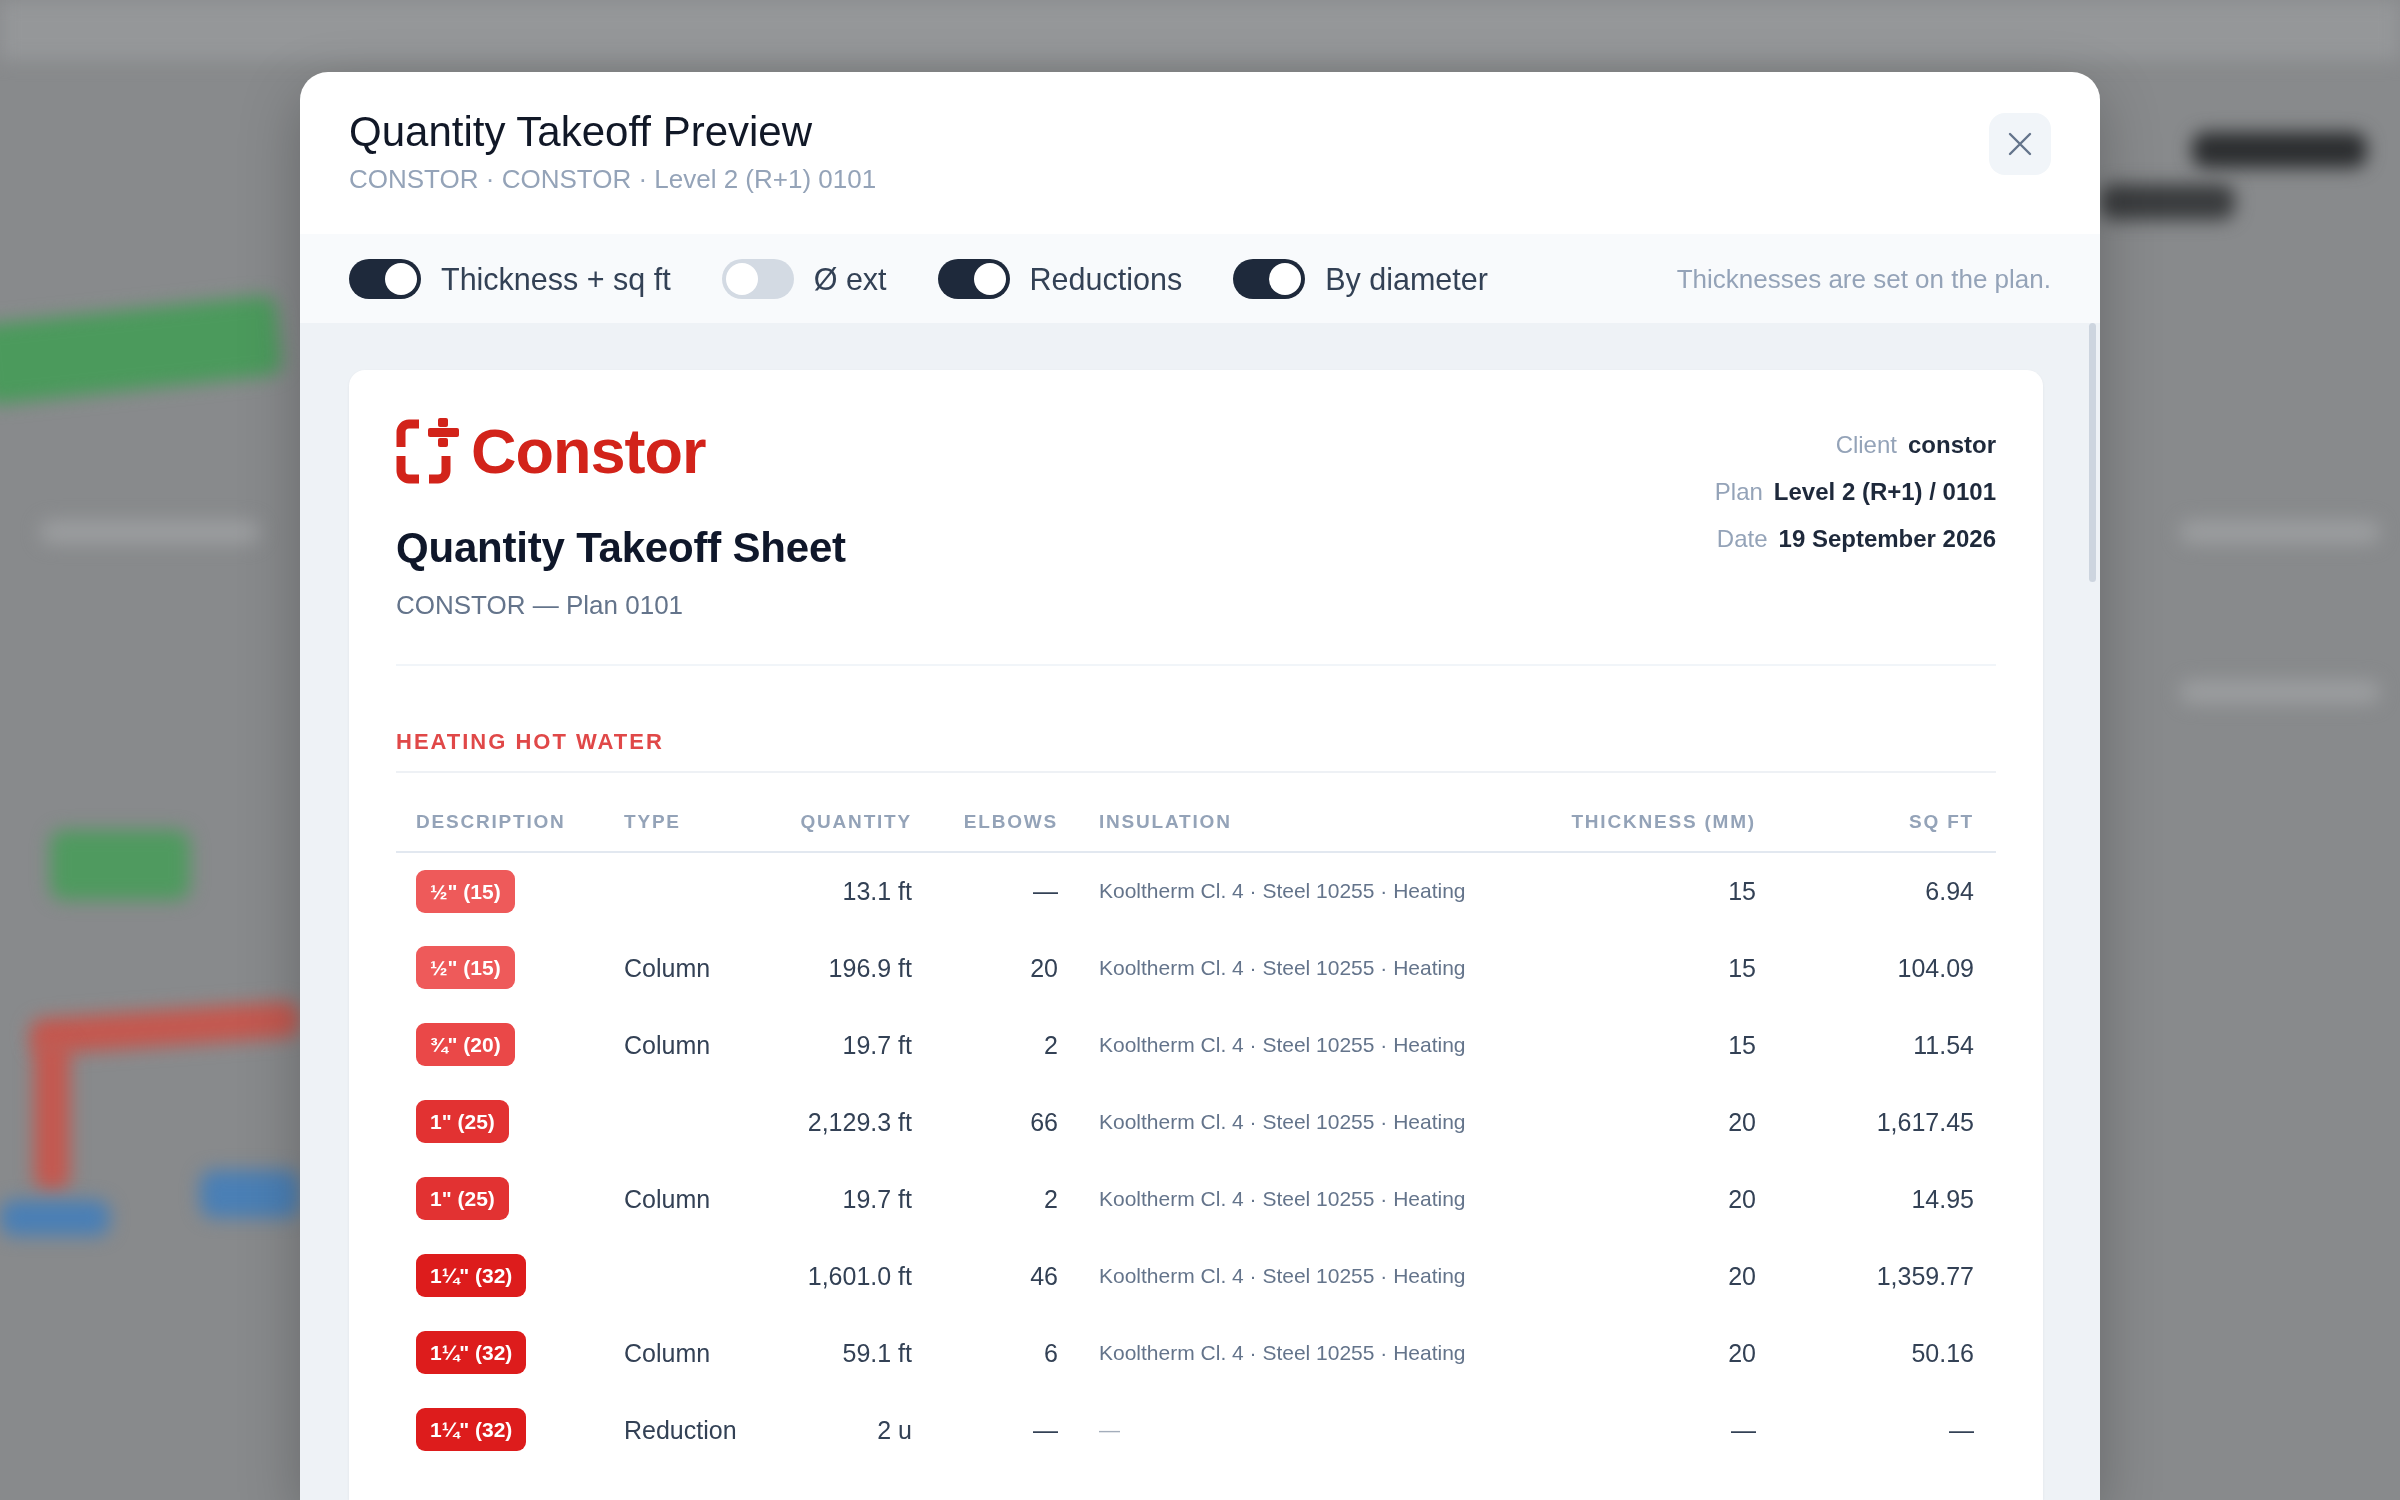  What do you see at coordinates (1943, 1045) in the screenshot?
I see `table-cell-text: 11.54` at bounding box center [1943, 1045].